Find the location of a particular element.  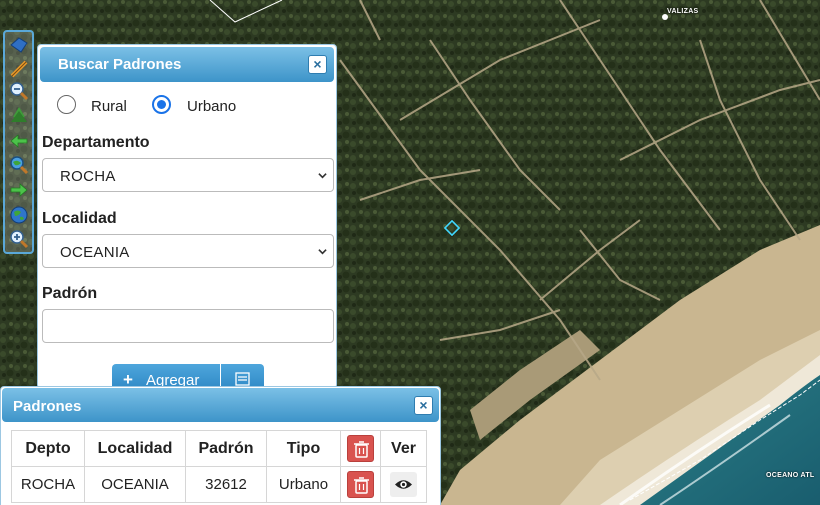

cell-view is located at coordinates (403, 484).